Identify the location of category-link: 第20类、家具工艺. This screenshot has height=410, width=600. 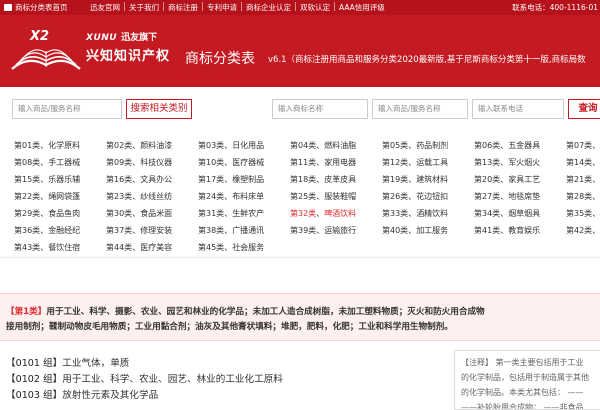
(507, 179).